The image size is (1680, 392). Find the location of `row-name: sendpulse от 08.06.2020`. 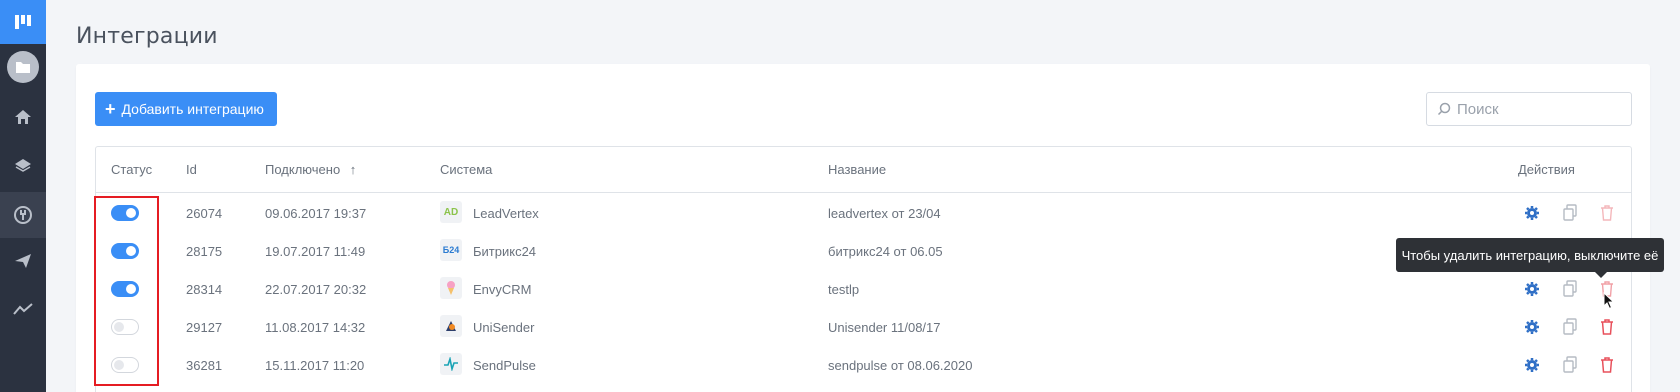

row-name: sendpulse от 08.06.2020 is located at coordinates (900, 365).